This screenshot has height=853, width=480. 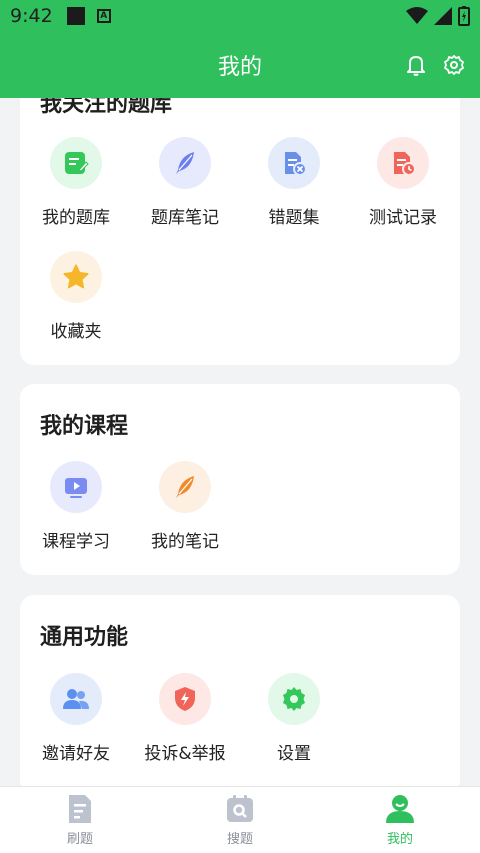 What do you see at coordinates (417, 15) in the screenshot?
I see `wifi-icon` at bounding box center [417, 15].